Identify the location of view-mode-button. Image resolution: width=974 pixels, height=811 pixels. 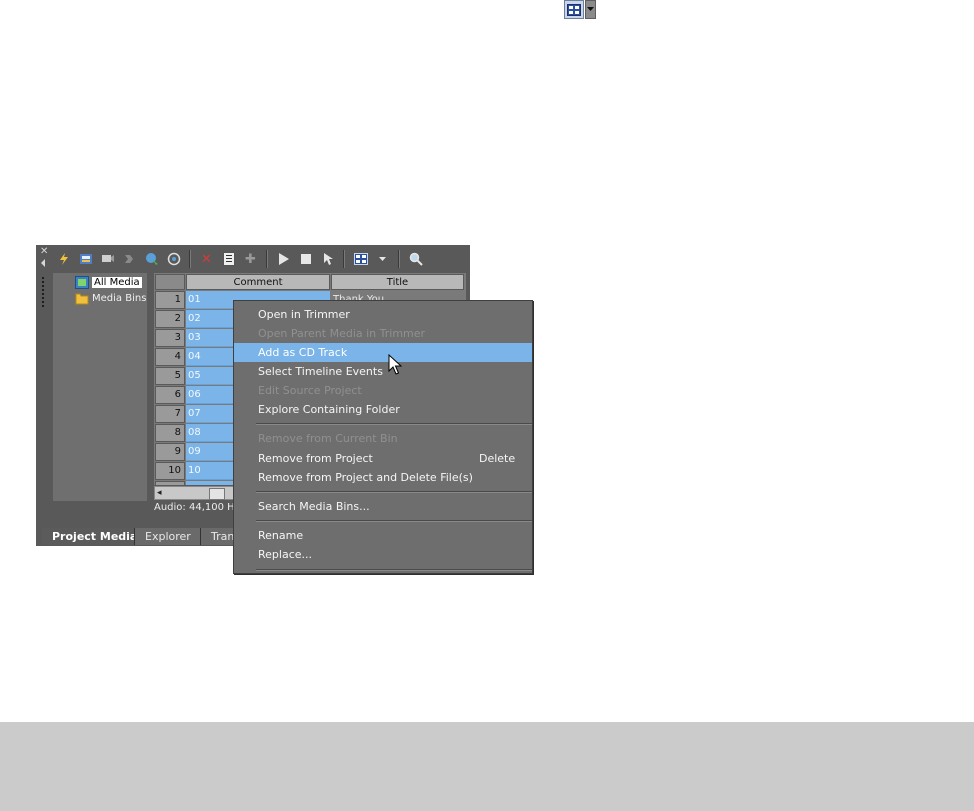
(582, 10).